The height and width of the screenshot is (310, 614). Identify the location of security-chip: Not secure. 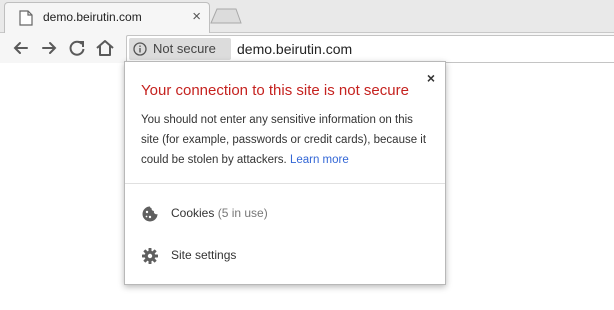
(180, 49).